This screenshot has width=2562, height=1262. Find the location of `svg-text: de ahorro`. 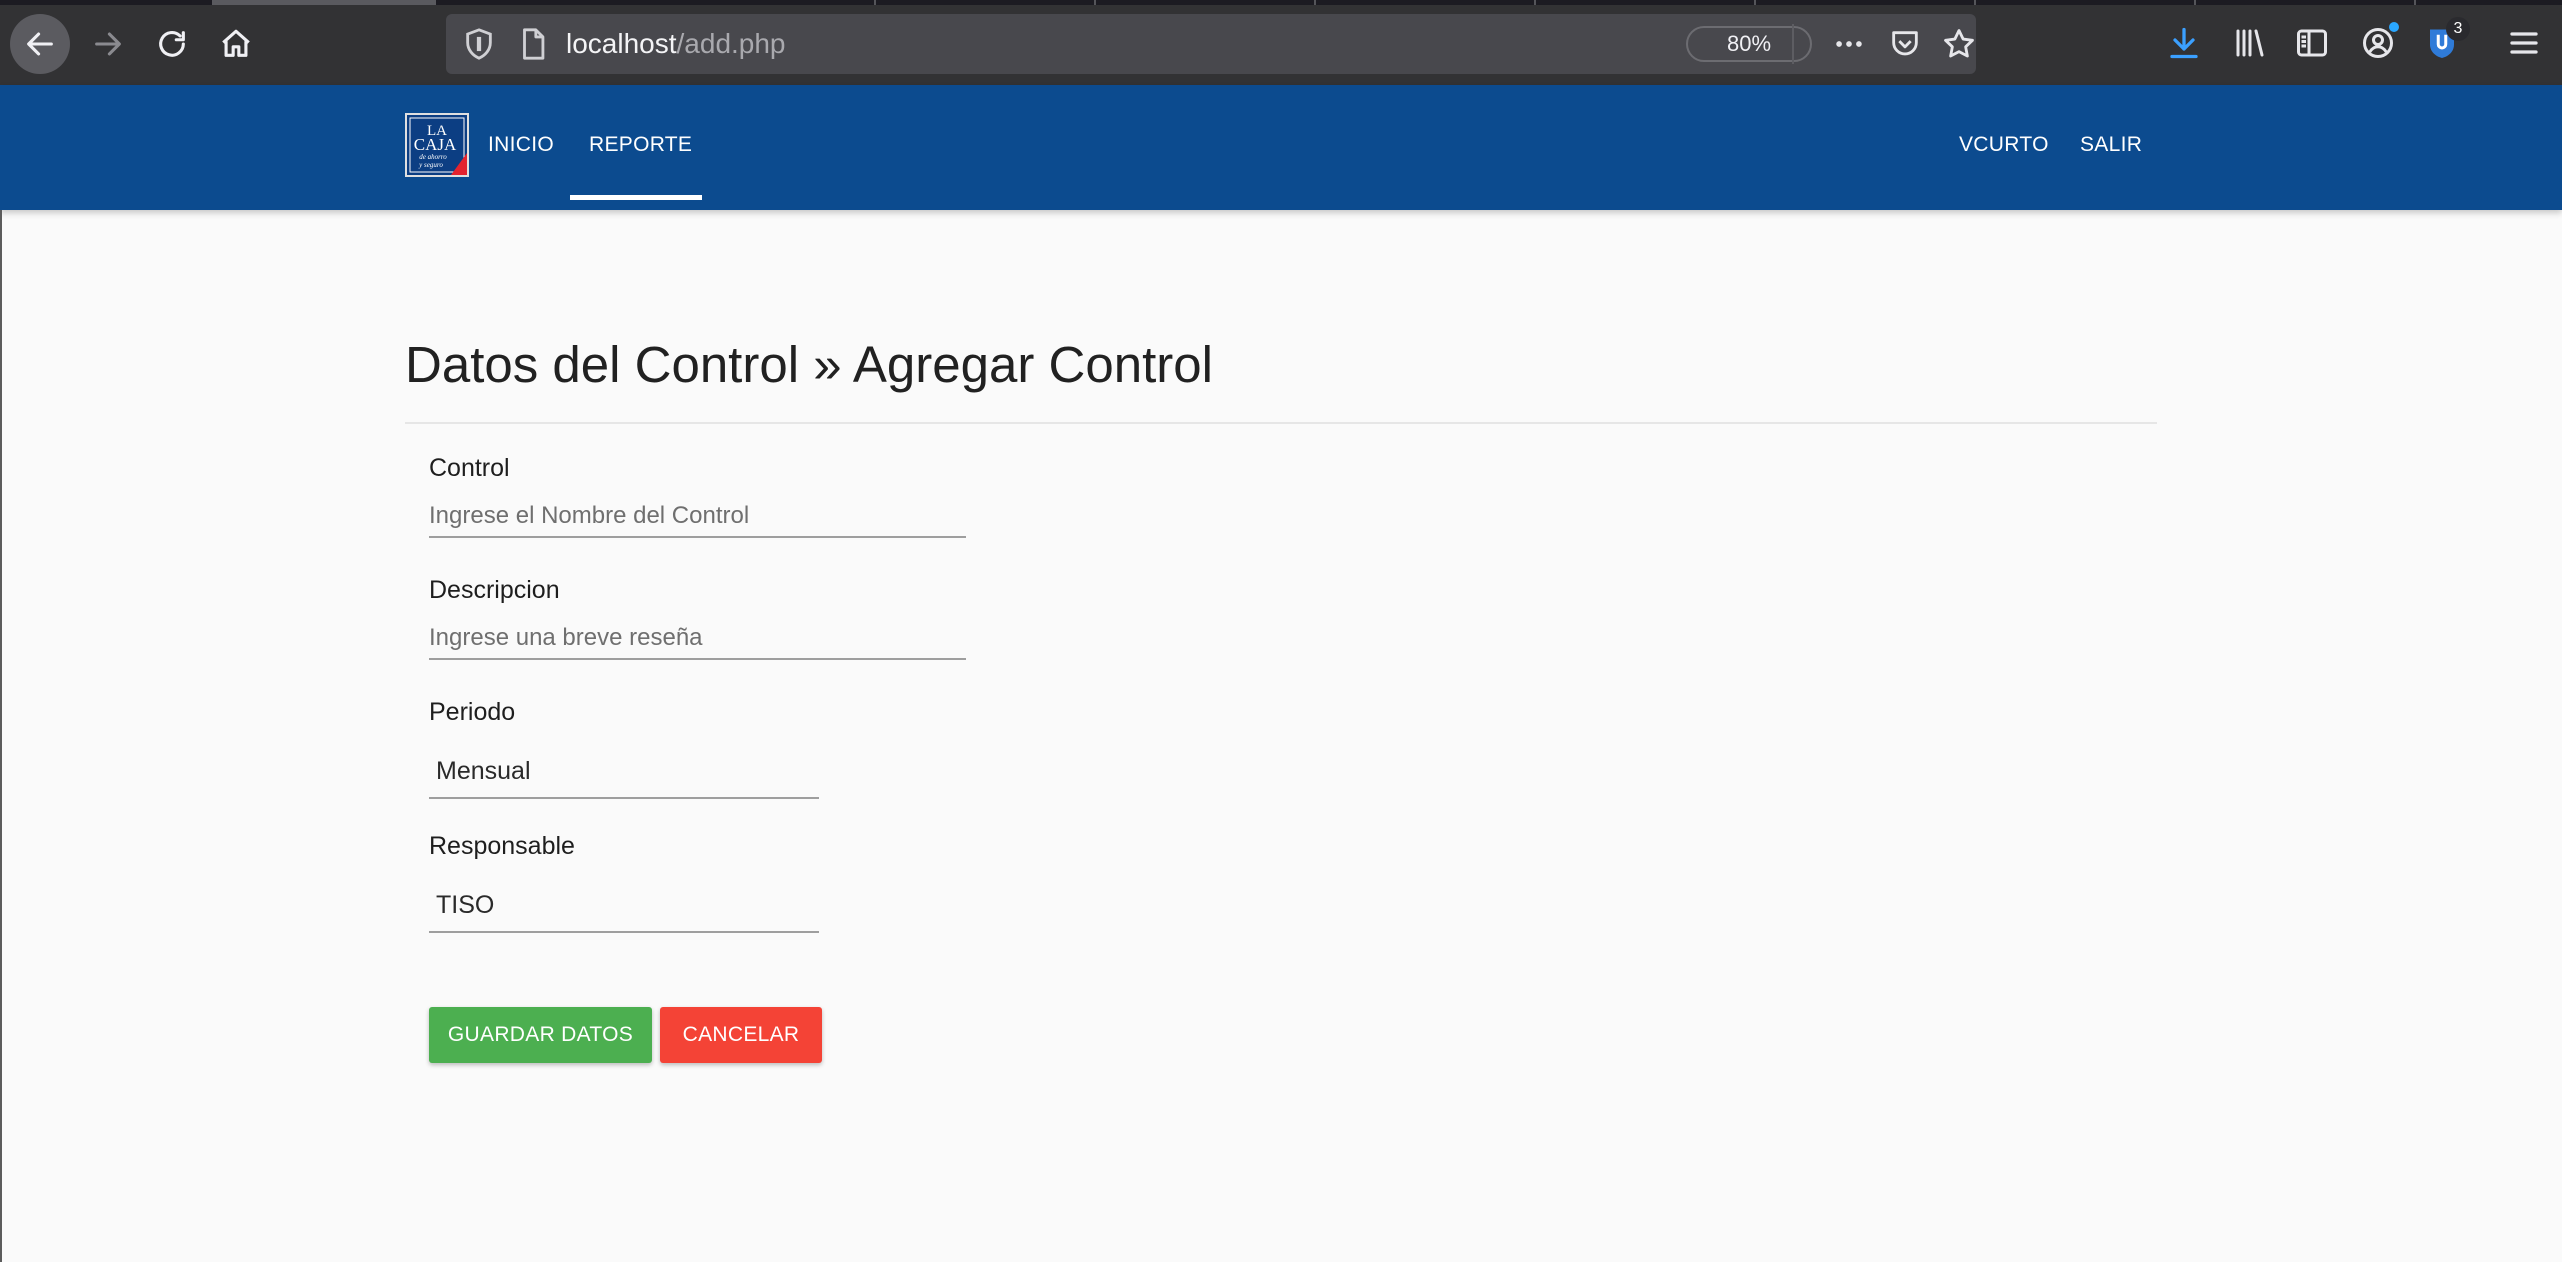

svg-text: de ahorro is located at coordinates (433, 157).